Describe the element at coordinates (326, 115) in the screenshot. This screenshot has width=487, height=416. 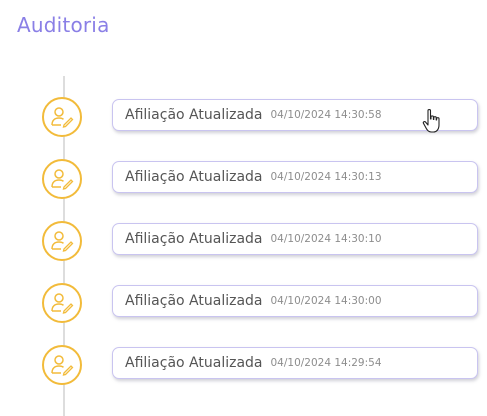
I see `audit-timestamp: 04/10/2024 14:30:58` at that location.